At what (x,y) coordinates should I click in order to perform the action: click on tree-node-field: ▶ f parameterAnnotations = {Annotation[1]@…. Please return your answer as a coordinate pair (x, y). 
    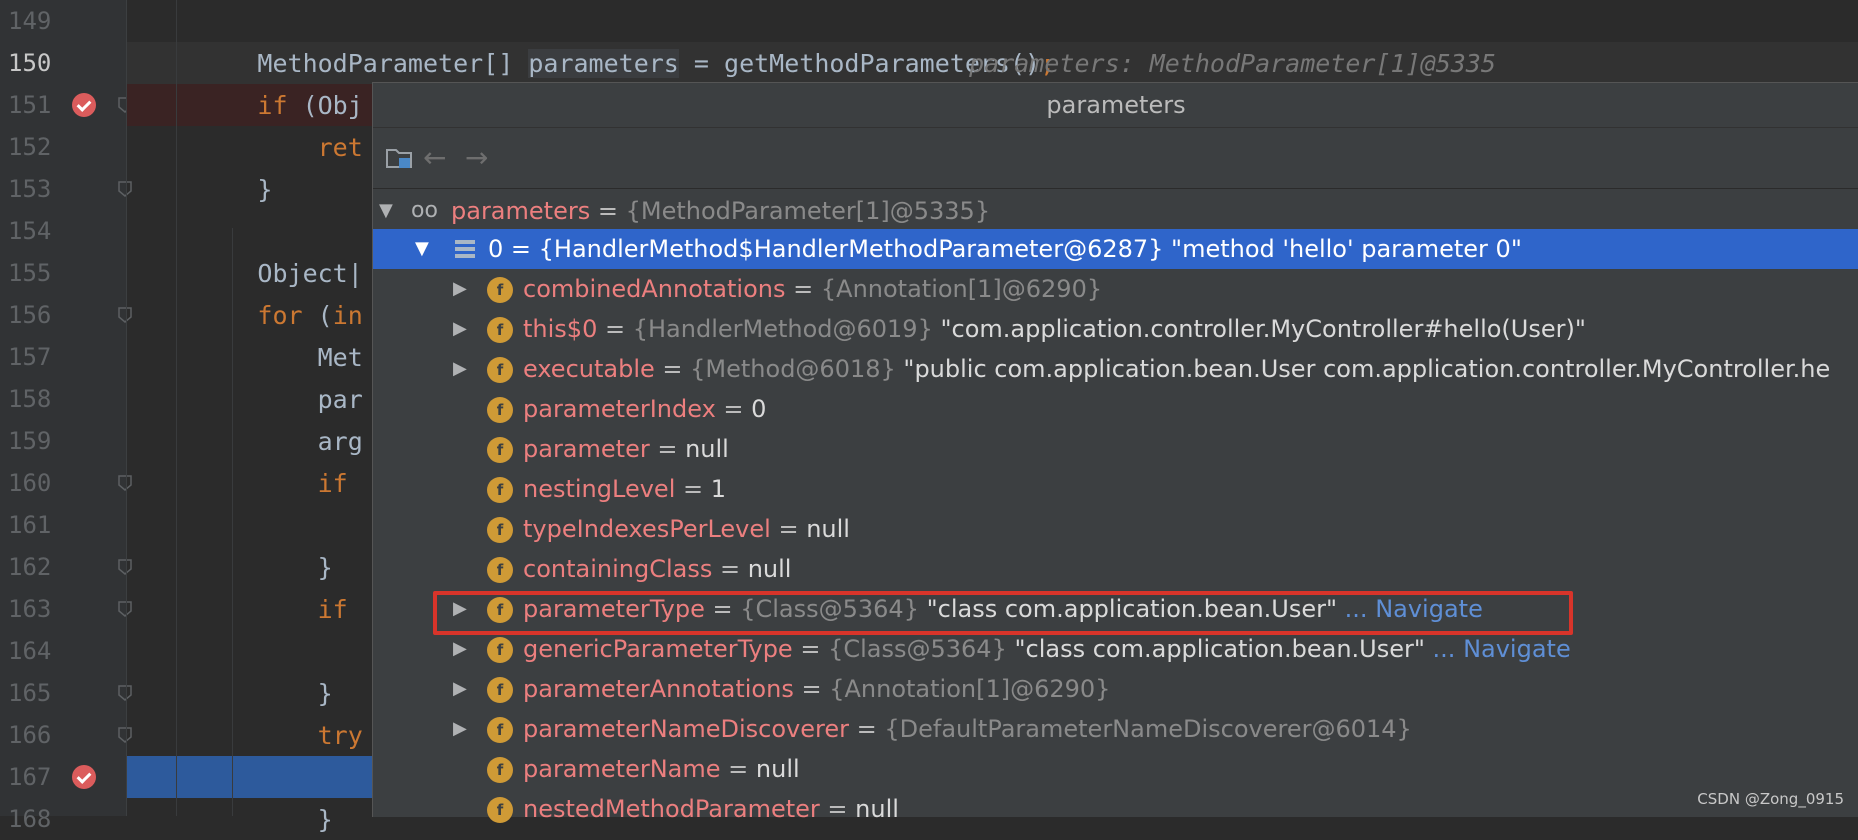
    Looking at the image, I should click on (1115, 689).